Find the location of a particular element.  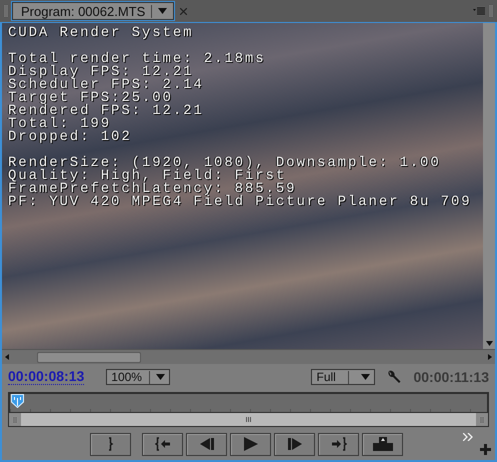

overlay-stat: Quality: High, Field: First is located at coordinates (147, 176).